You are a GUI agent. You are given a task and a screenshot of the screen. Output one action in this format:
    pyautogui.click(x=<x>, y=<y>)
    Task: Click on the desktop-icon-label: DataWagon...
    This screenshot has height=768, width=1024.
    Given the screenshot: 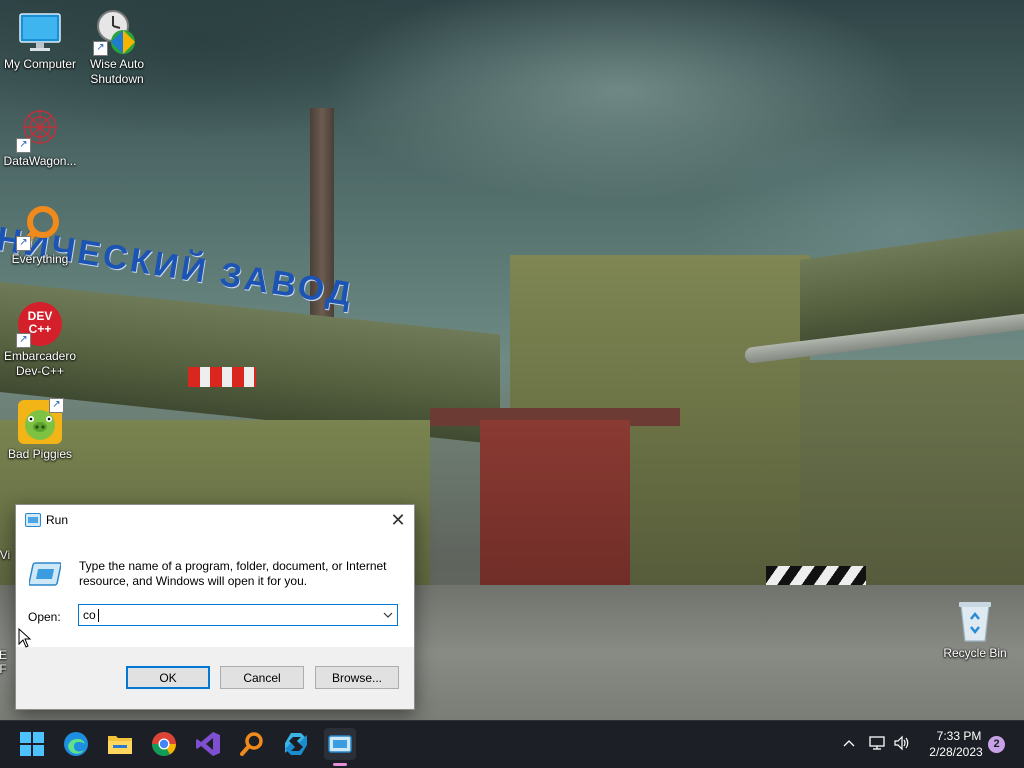 What is the action you would take?
    pyautogui.click(x=40, y=161)
    